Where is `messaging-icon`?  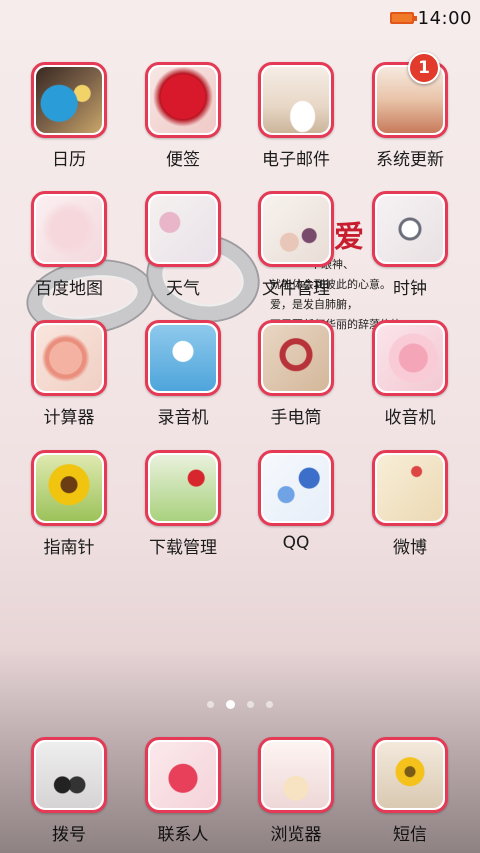 messaging-icon is located at coordinates (410, 775).